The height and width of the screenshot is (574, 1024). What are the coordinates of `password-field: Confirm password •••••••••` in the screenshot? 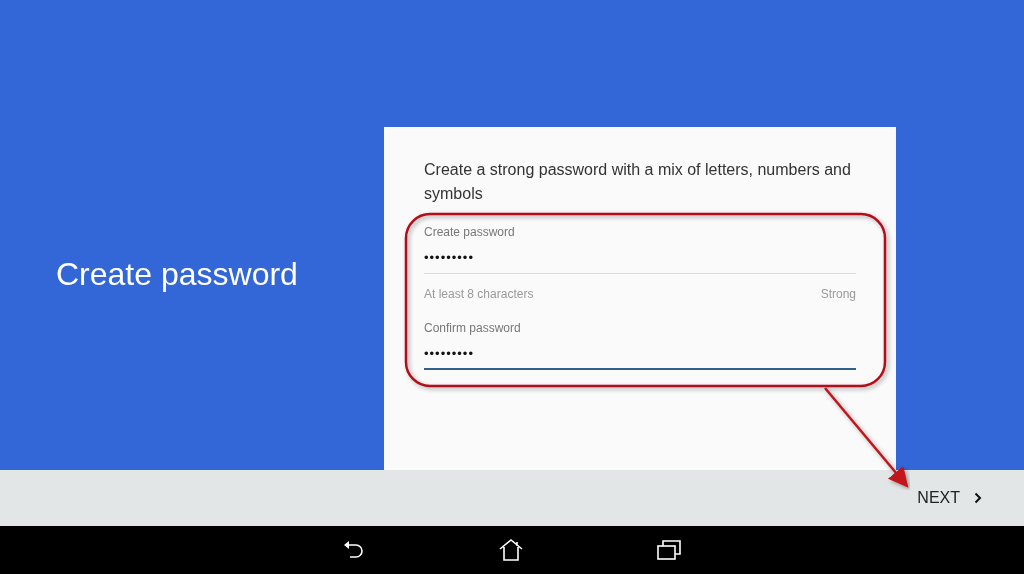 It's located at (640, 345).